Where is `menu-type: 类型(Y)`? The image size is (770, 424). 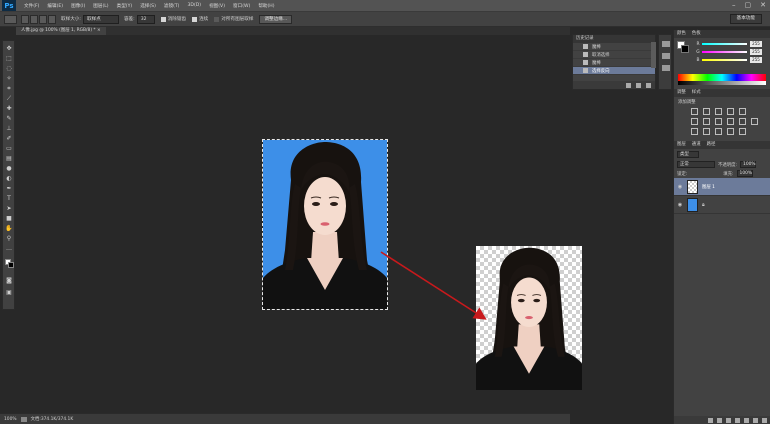 menu-type: 类型(Y) is located at coordinates (125, 6).